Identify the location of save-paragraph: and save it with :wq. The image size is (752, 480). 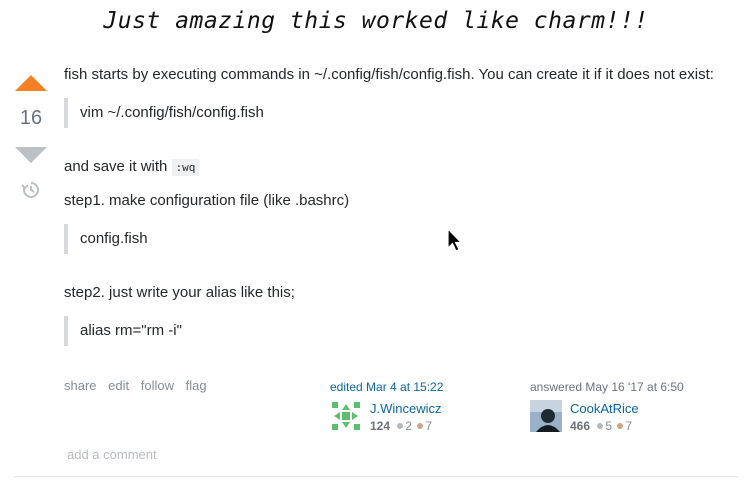
(132, 167).